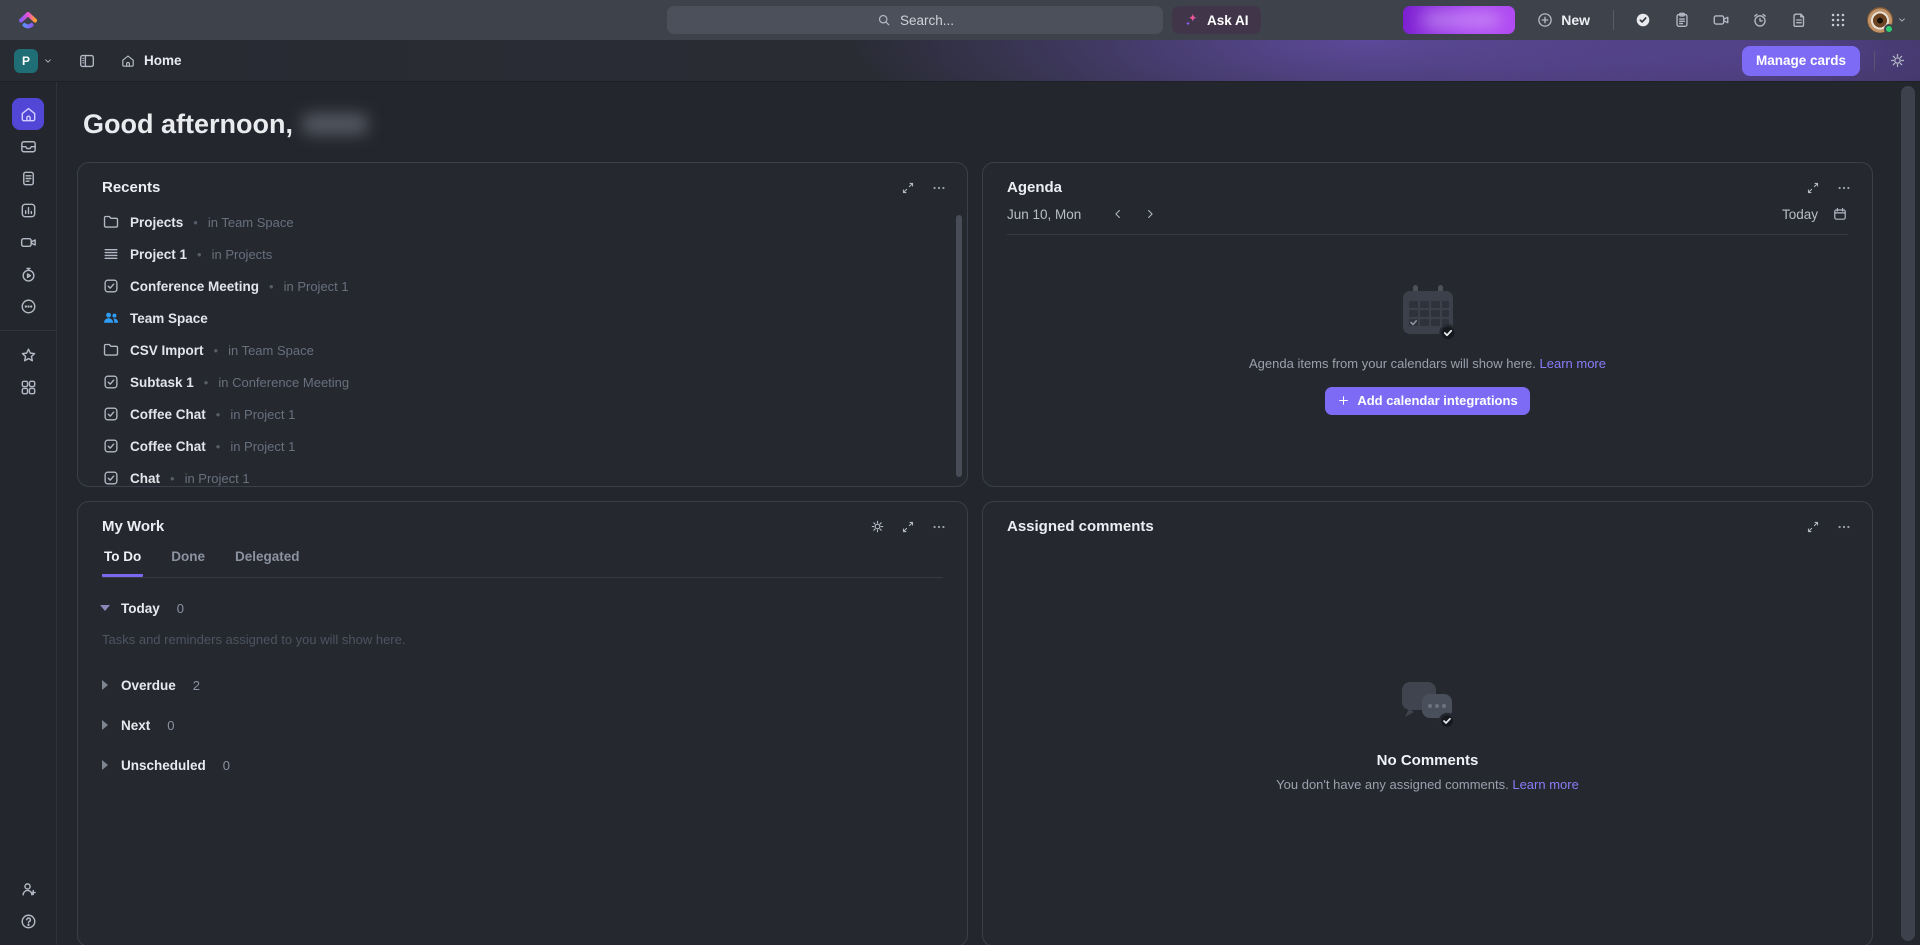 Image resolution: width=1920 pixels, height=945 pixels. I want to click on help-button, so click(28, 921).